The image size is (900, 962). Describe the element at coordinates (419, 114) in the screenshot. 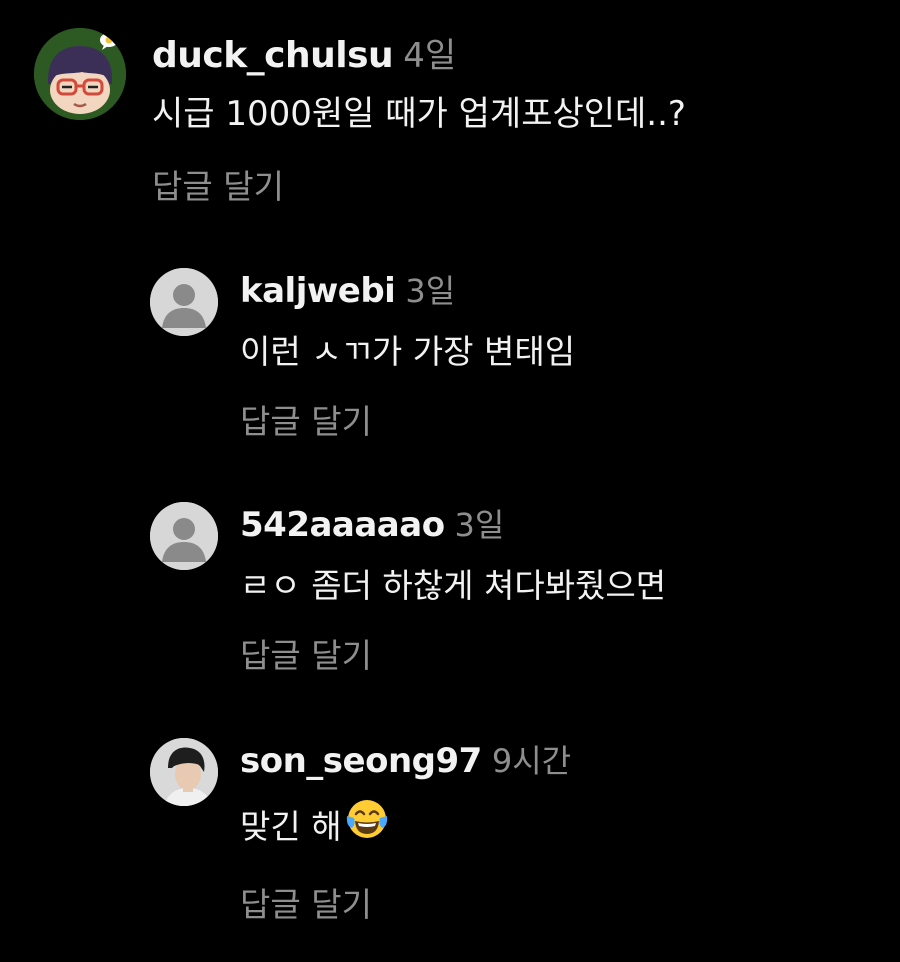

I see `comment-text: 시급 1000원일 때가 업계포상인데..?` at that location.